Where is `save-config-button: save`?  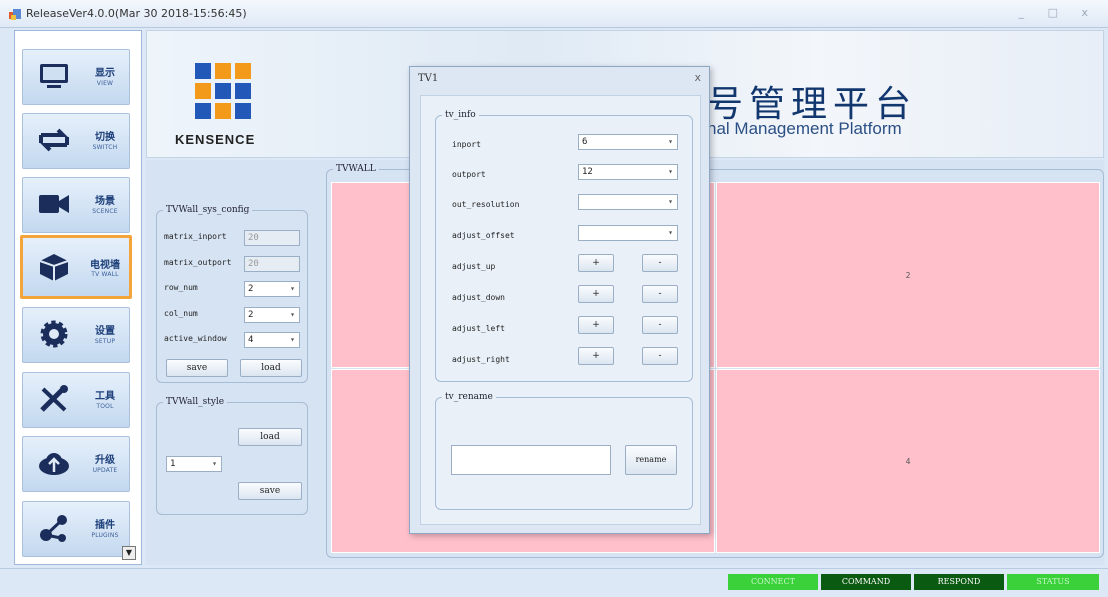 save-config-button: save is located at coordinates (197, 368).